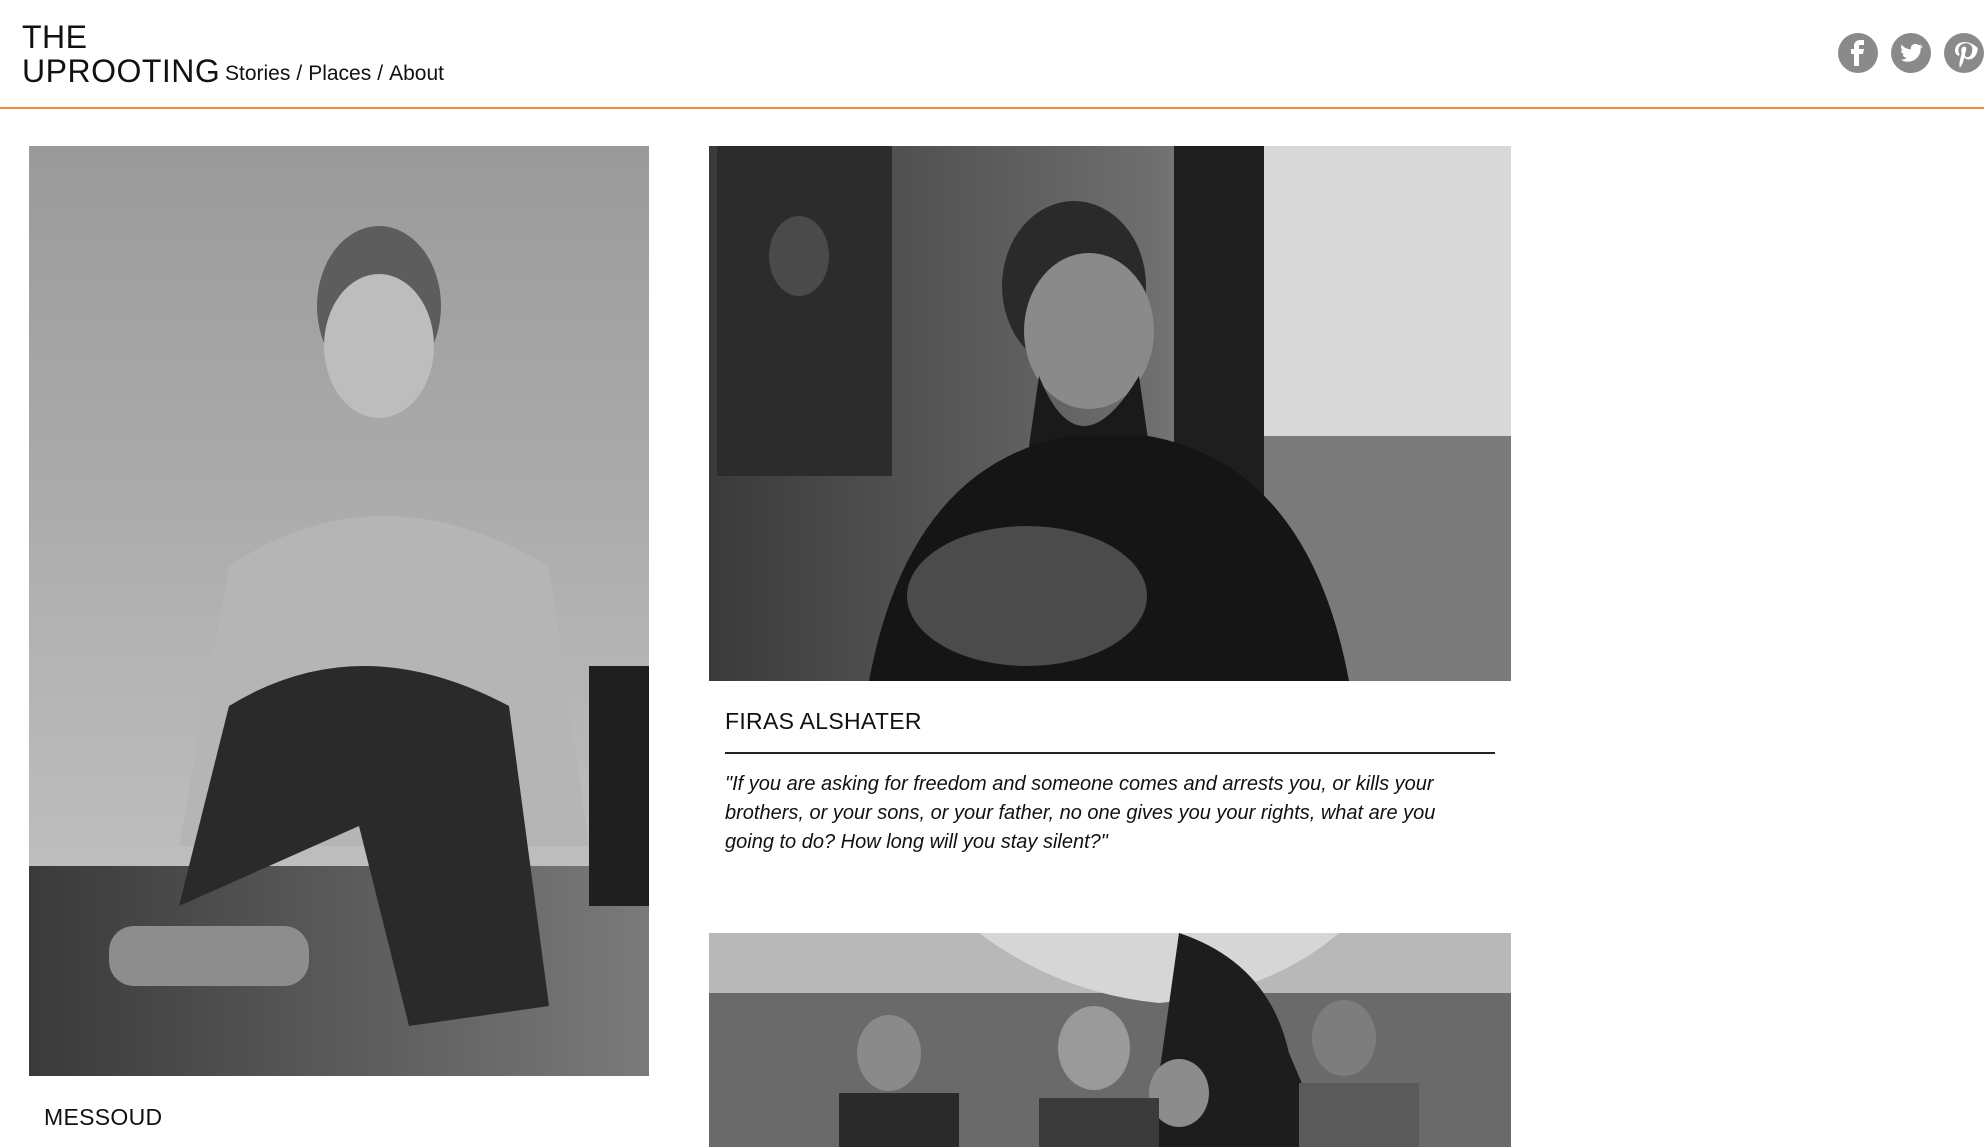 The width and height of the screenshot is (1984, 1147). I want to click on facebook-icon, so click(1858, 53).